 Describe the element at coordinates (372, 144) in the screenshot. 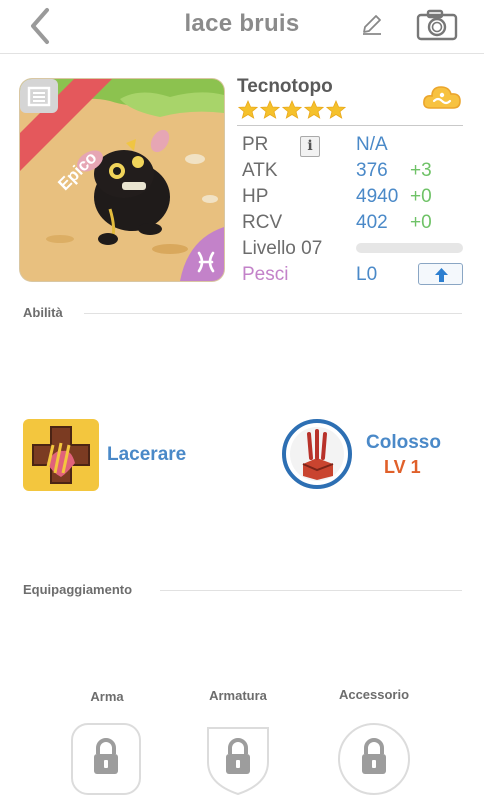

I see `pr-value: N/A` at that location.